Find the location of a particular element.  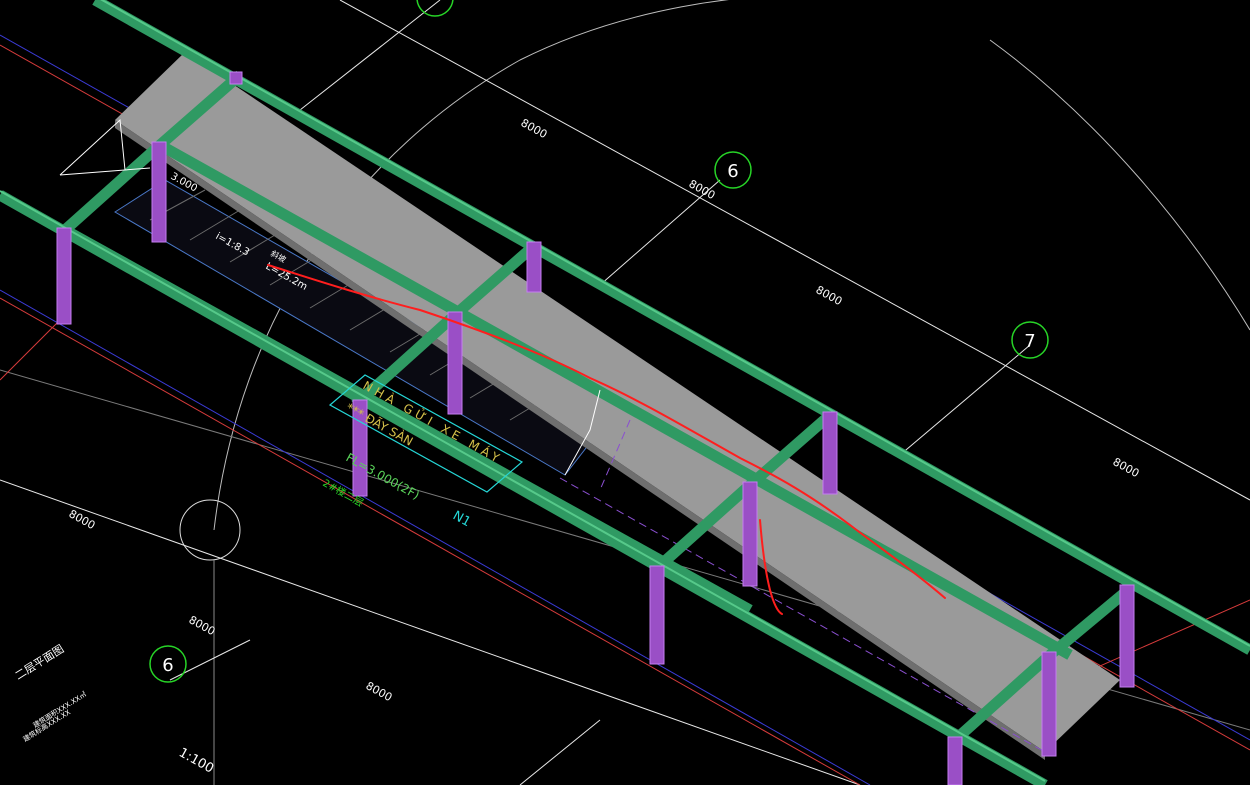

grid-bubble-6-label: 6 is located at coordinates (732, 171).